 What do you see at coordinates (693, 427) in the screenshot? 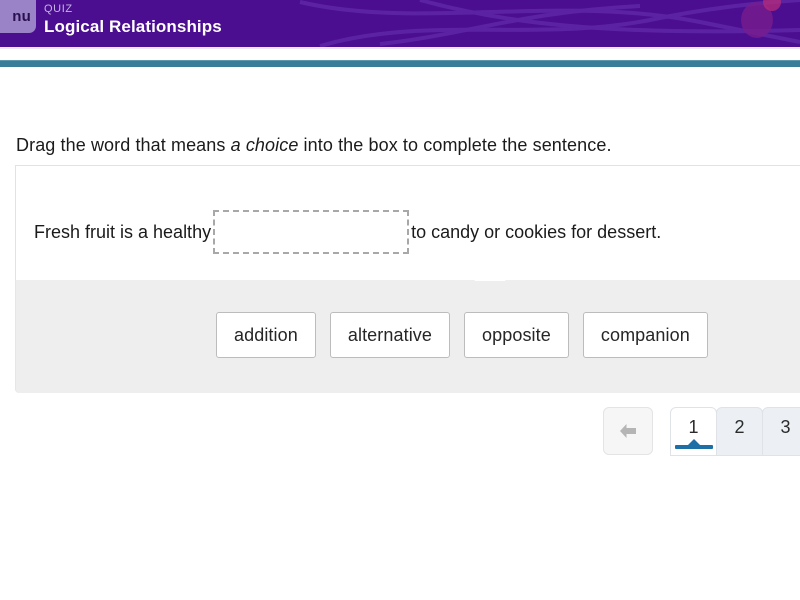
I see `page-tab-1-label: 1` at bounding box center [693, 427].